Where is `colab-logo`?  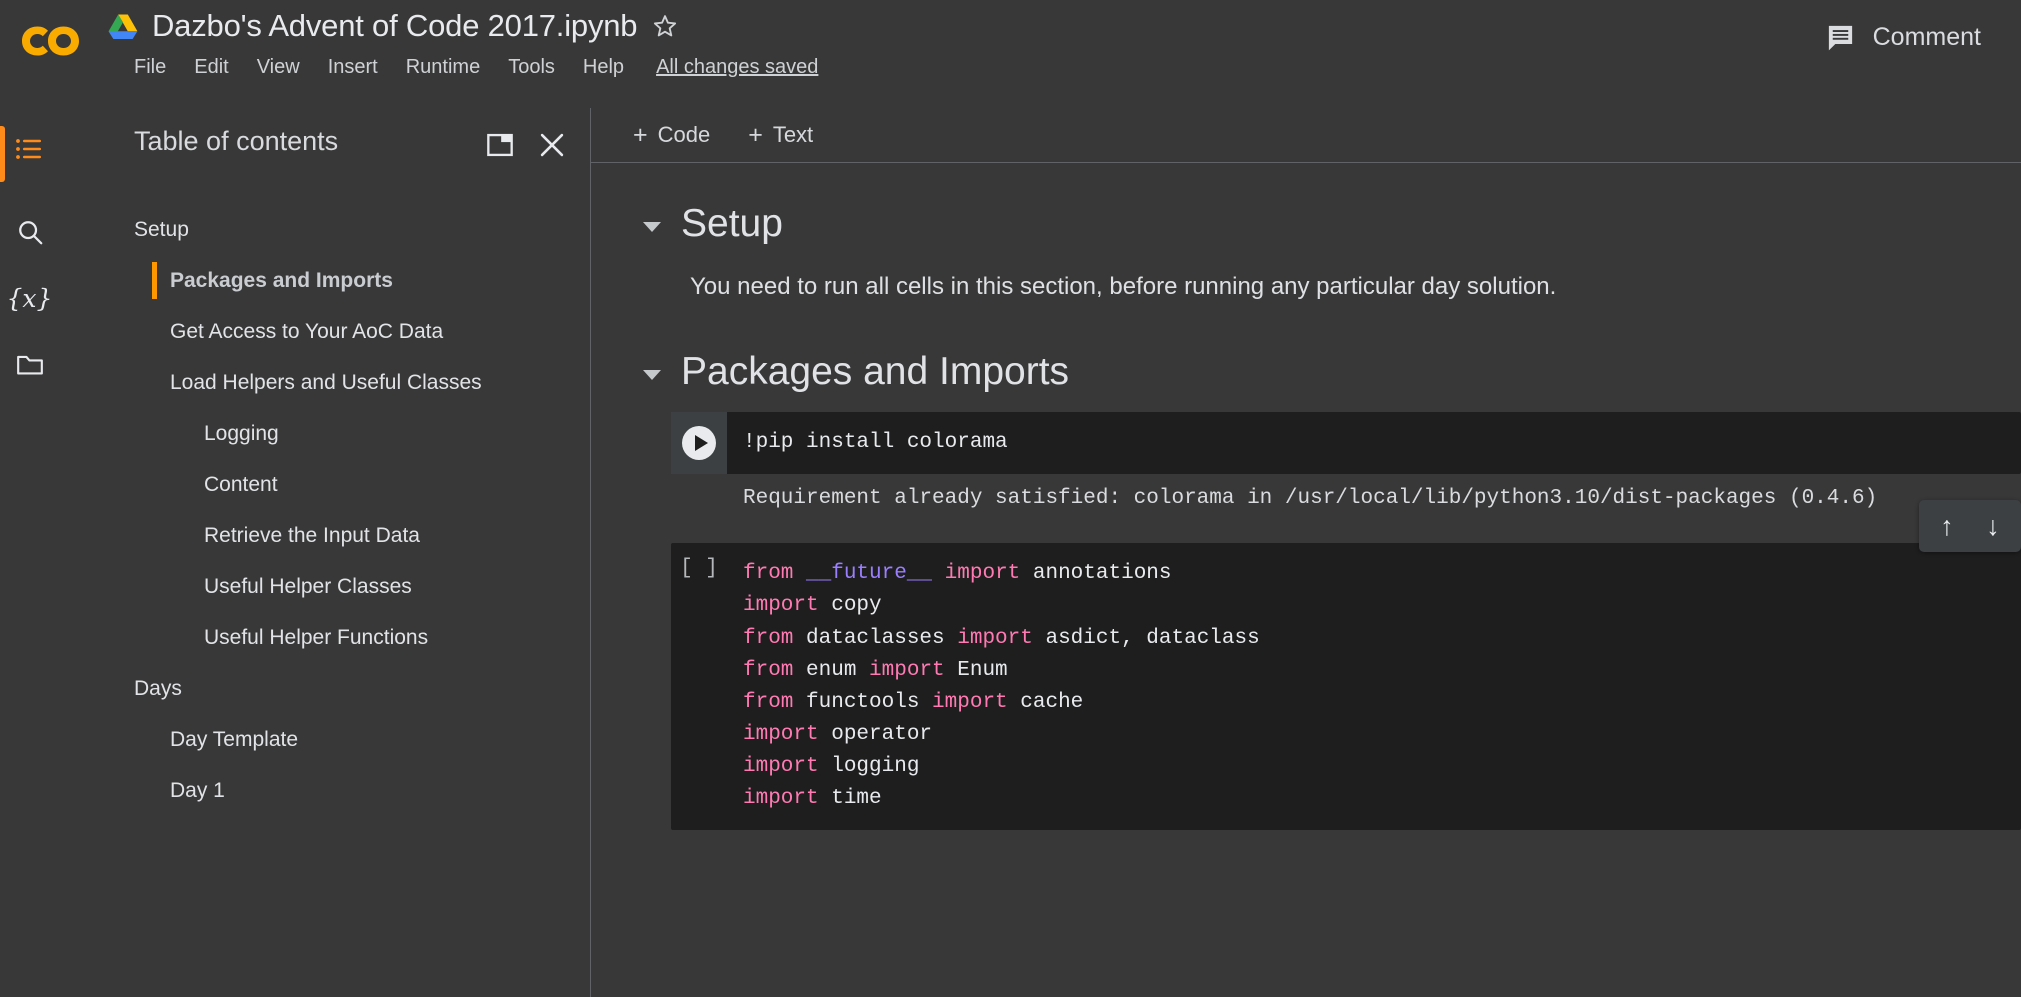 colab-logo is located at coordinates (51, 41).